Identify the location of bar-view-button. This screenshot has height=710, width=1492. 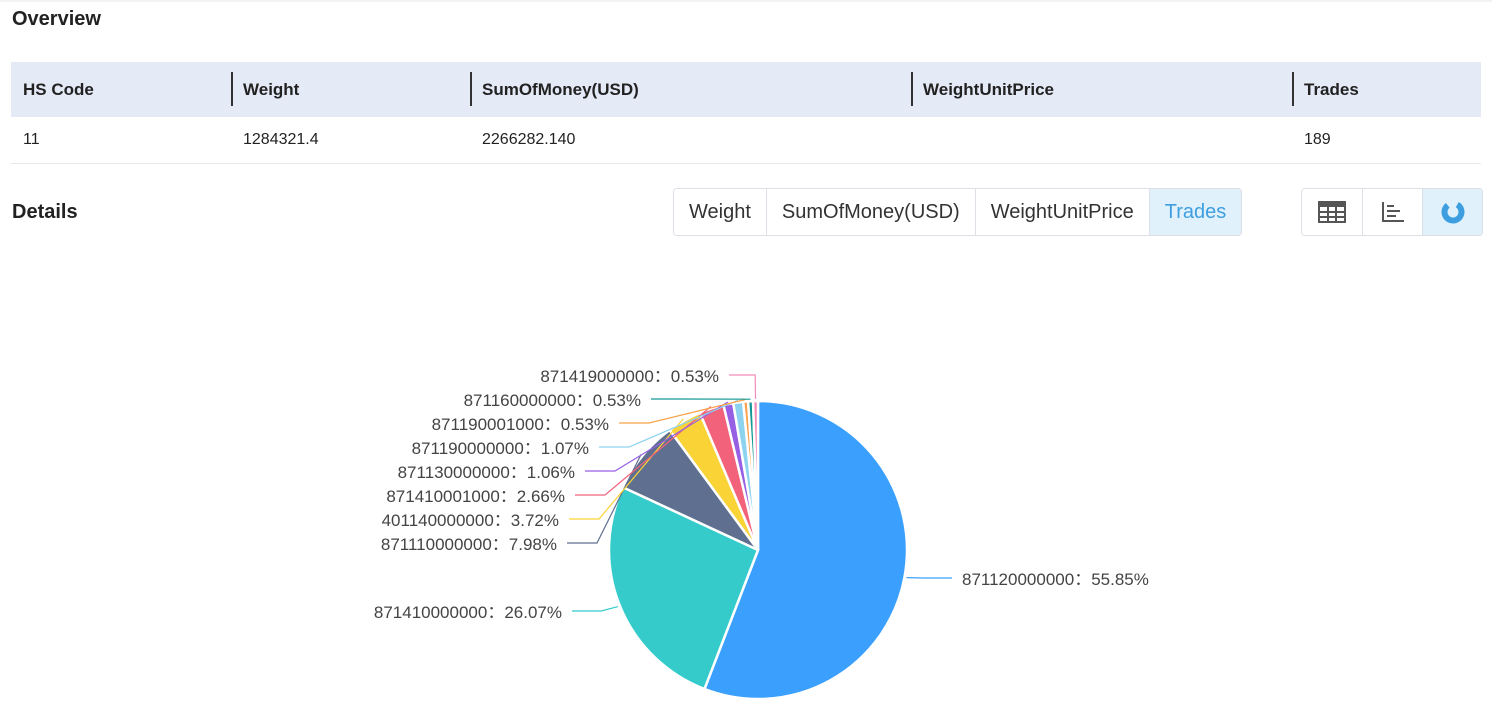
(1392, 212).